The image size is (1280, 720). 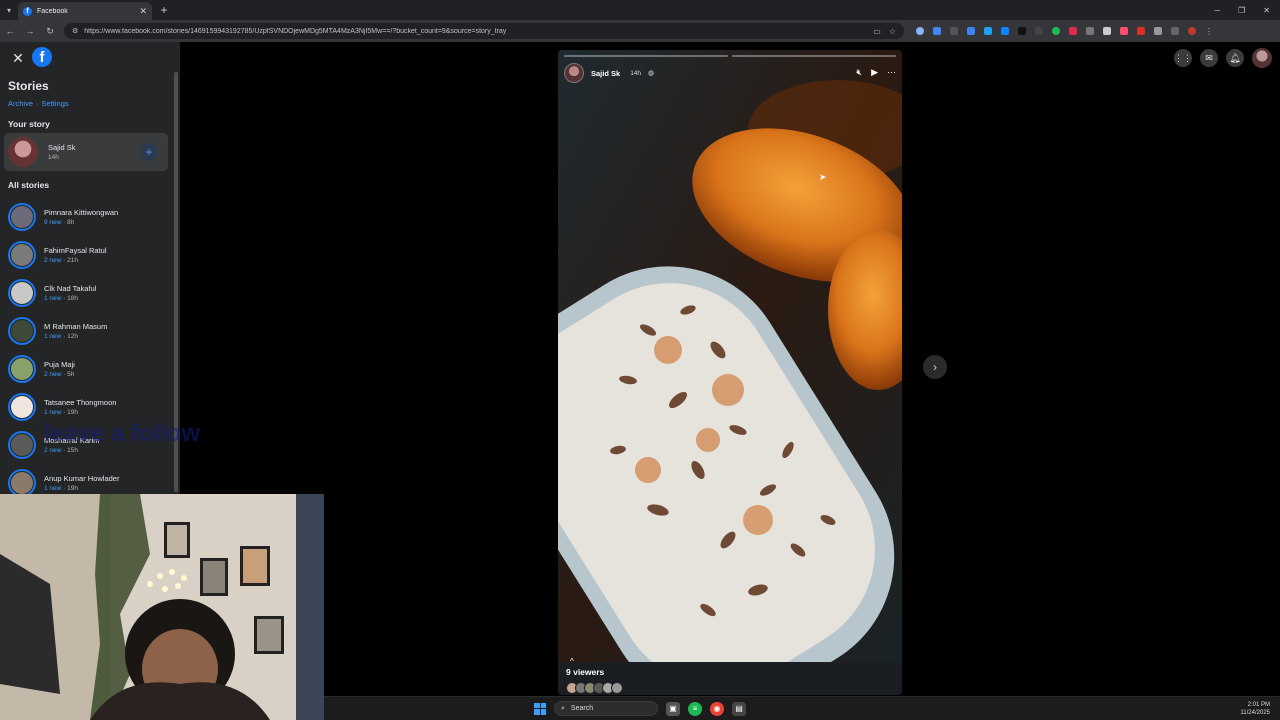 I want to click on facebook-top-icons: ⋮⋮ ✉ 🔔︎, so click(x=1223, y=58).